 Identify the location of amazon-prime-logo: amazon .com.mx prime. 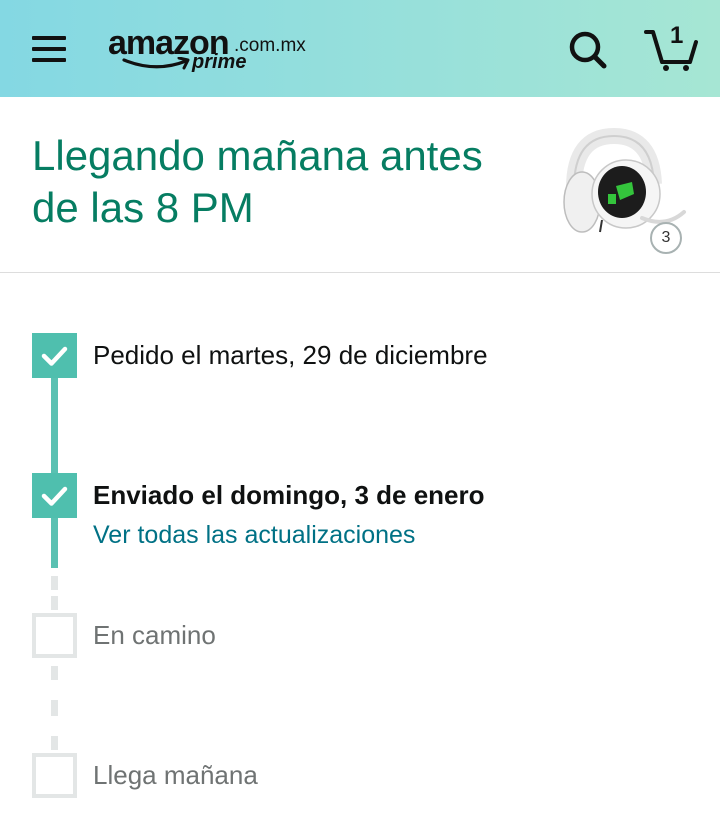
(218, 52).